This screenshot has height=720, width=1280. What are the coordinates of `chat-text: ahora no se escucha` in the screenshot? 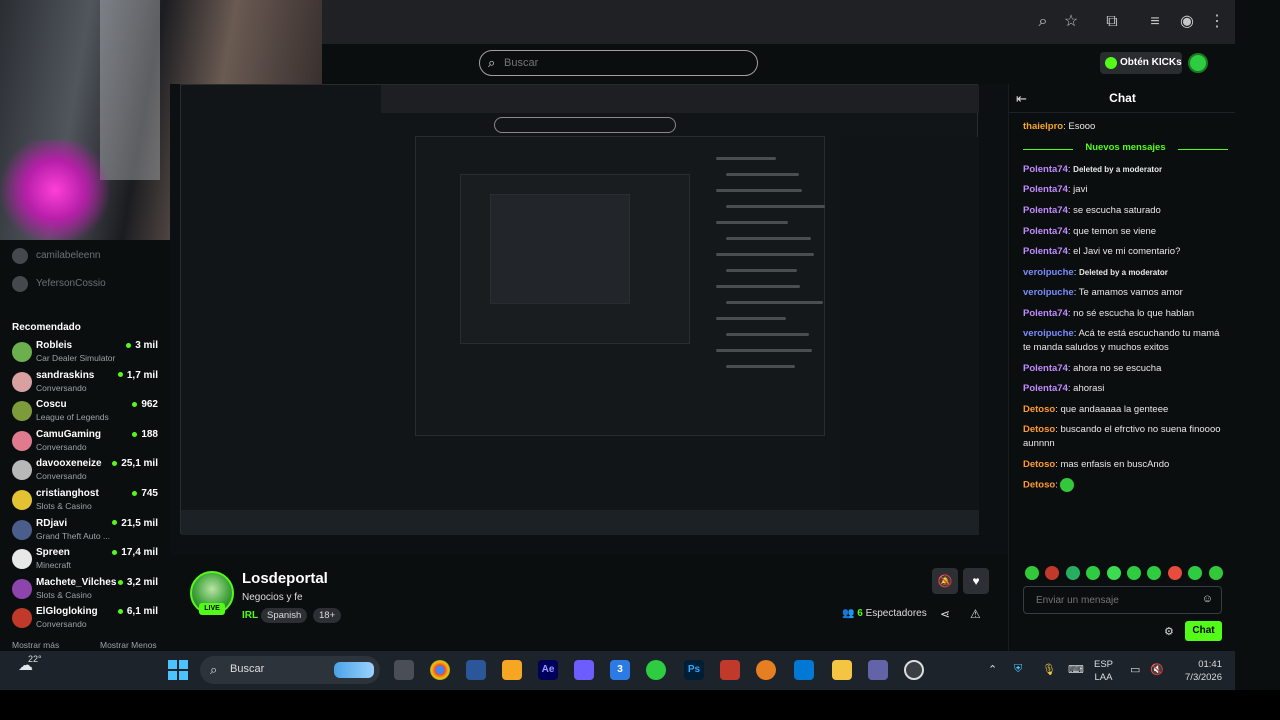 It's located at (1117, 368).